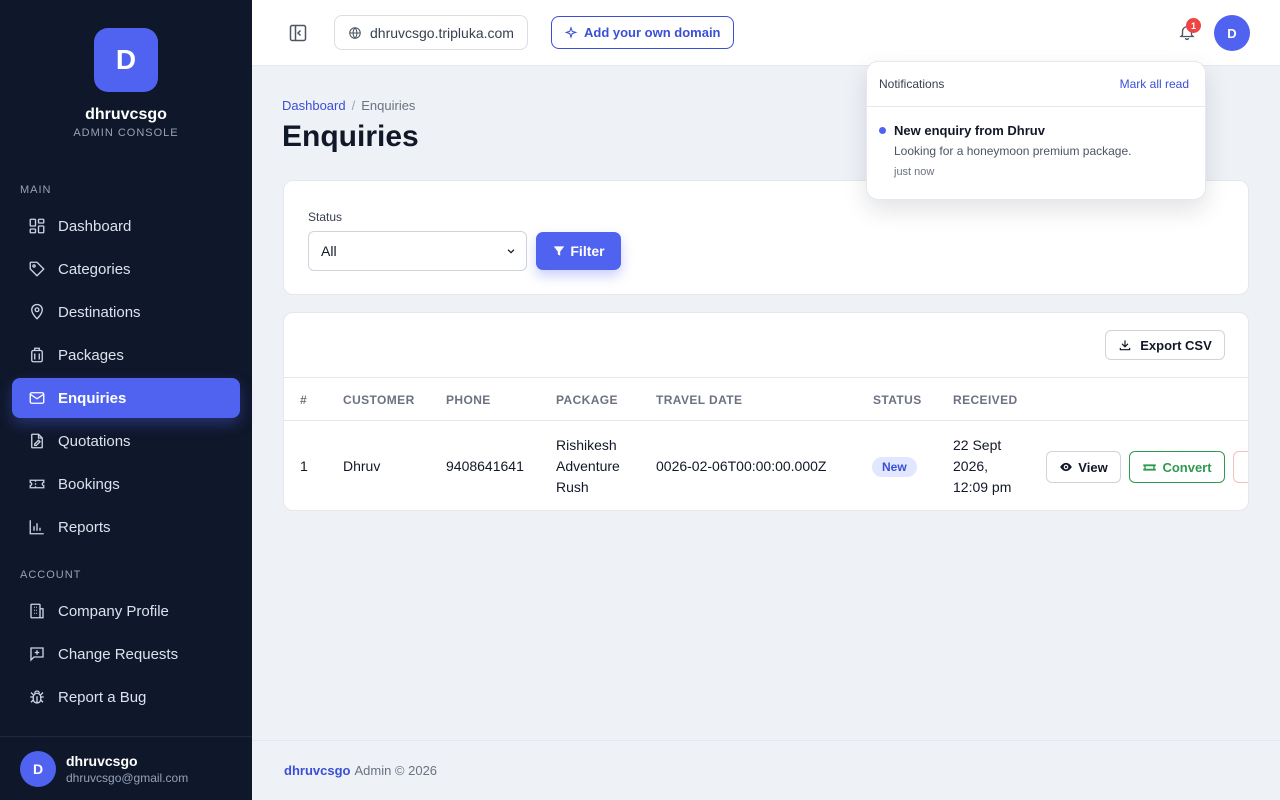 This screenshot has width=1280, height=800. What do you see at coordinates (126, 133) in the screenshot?
I see `brand-subtitle: ADMIN CONSOLE` at bounding box center [126, 133].